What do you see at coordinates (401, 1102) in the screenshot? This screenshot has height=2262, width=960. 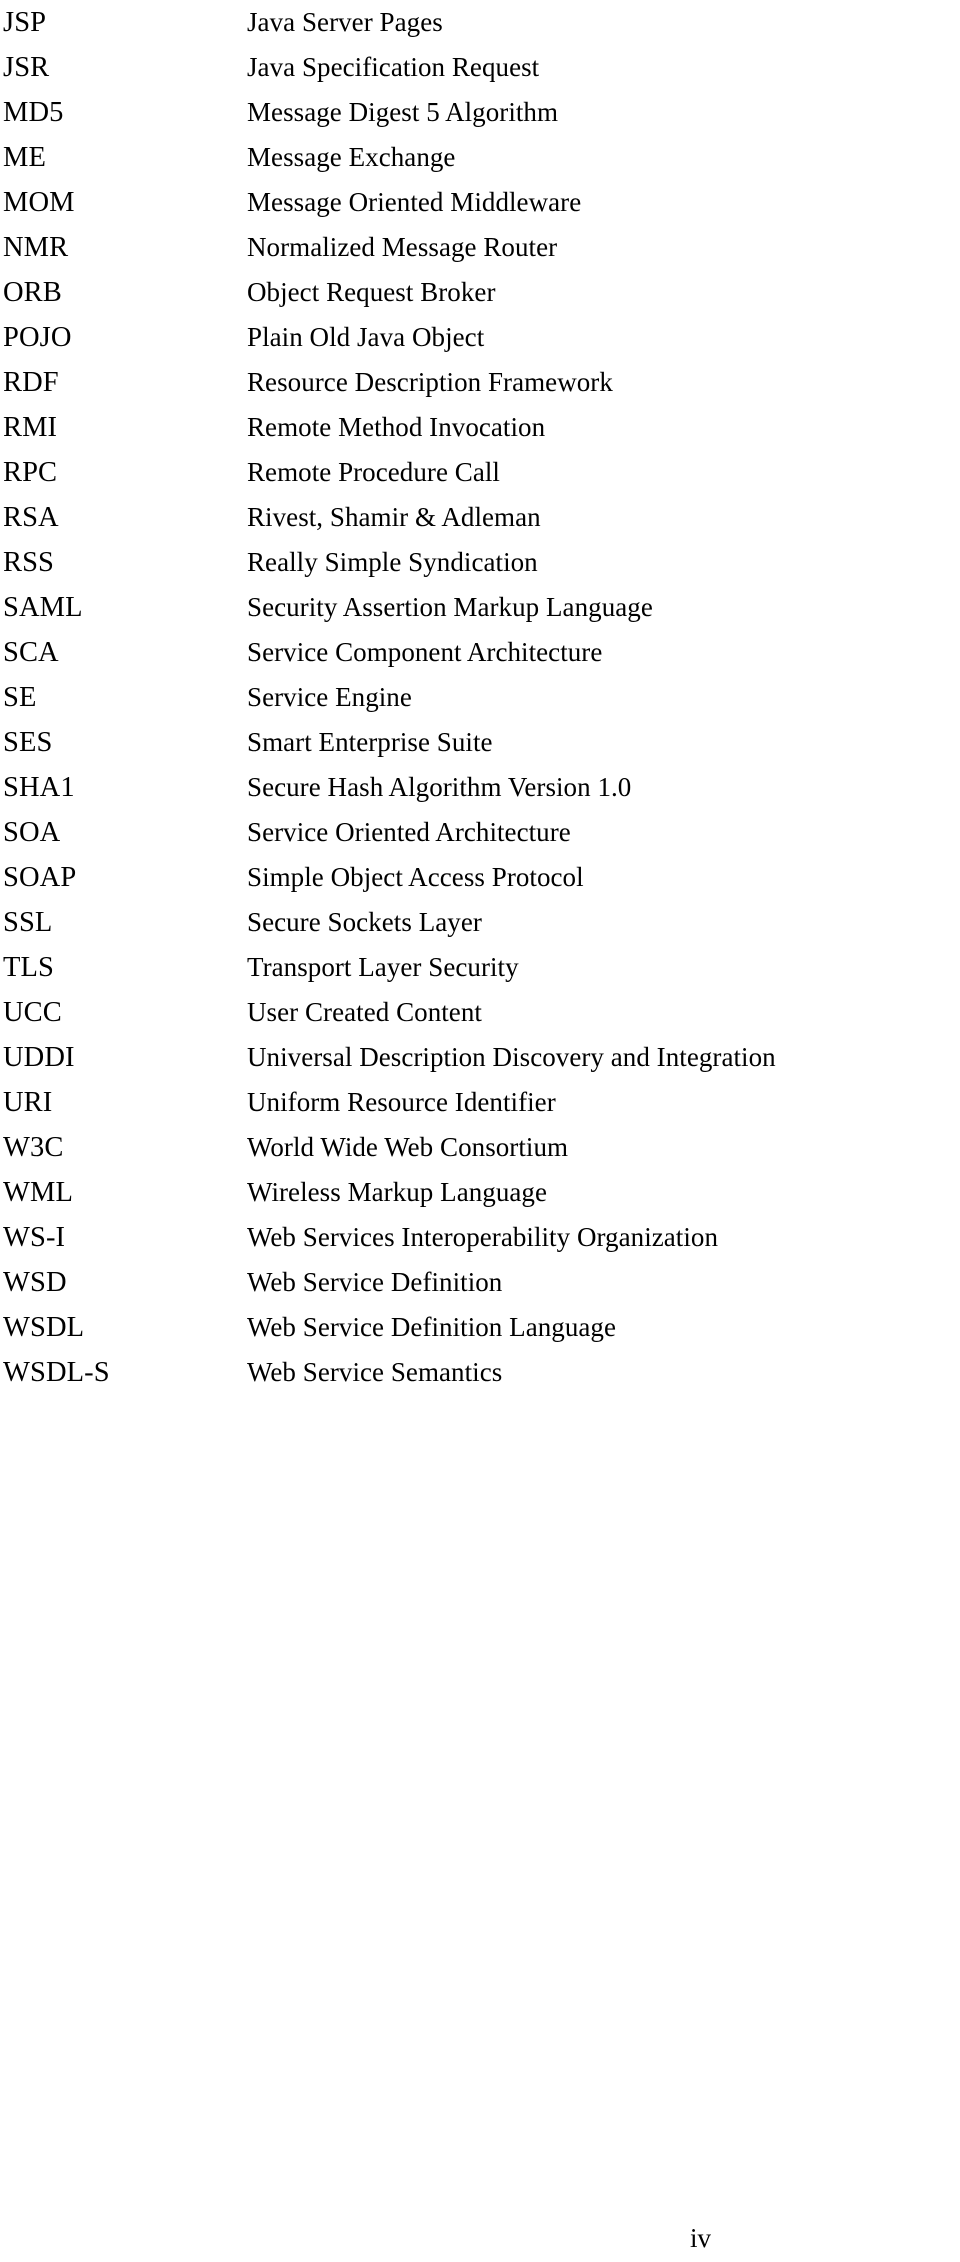 I see `abbreviation-definition: Uniform Resource Identifier` at bounding box center [401, 1102].